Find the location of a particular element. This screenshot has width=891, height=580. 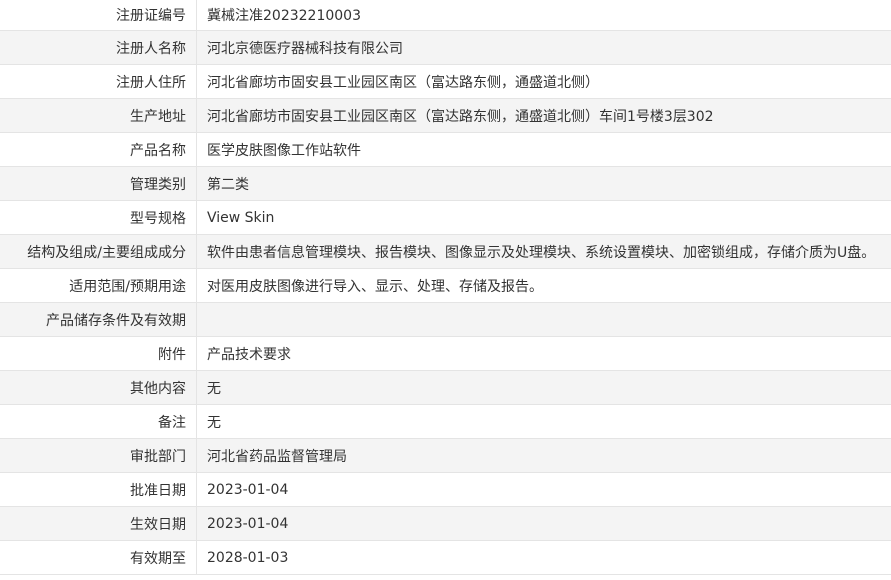

field-value-attachment: 产品技术要求 is located at coordinates (543, 353).